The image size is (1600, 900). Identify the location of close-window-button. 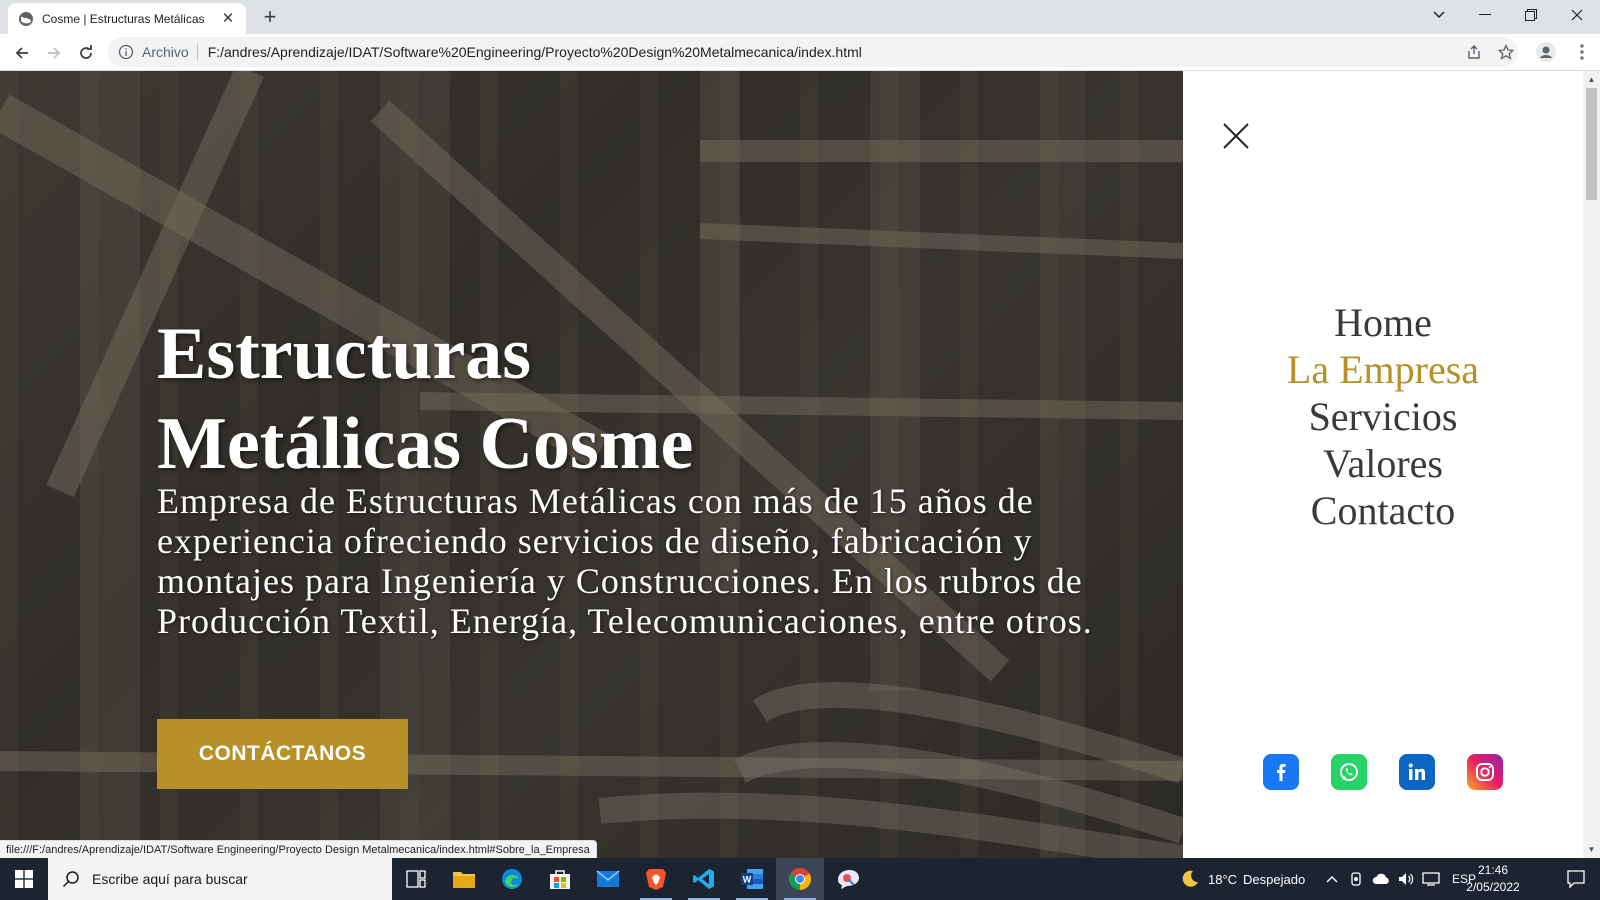
(1577, 15).